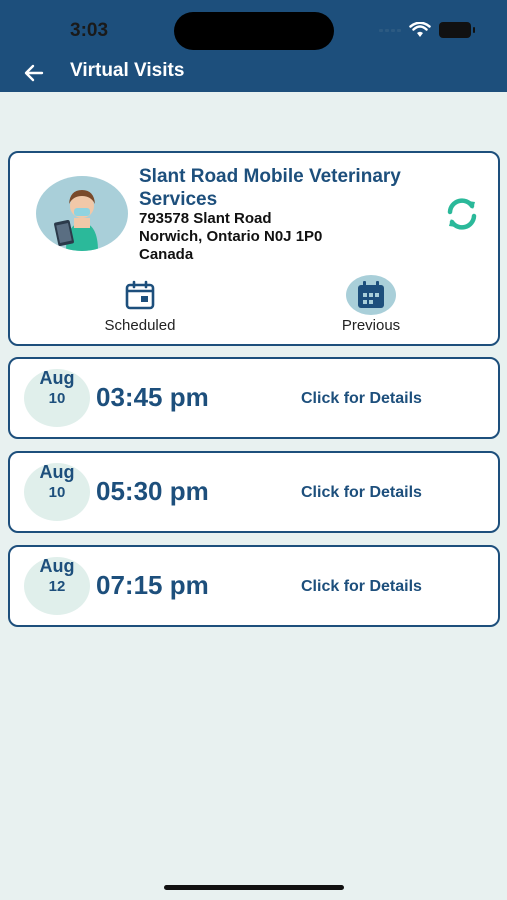 This screenshot has height=900, width=507. What do you see at coordinates (82, 213) in the screenshot?
I see `veterinarian-avatar` at bounding box center [82, 213].